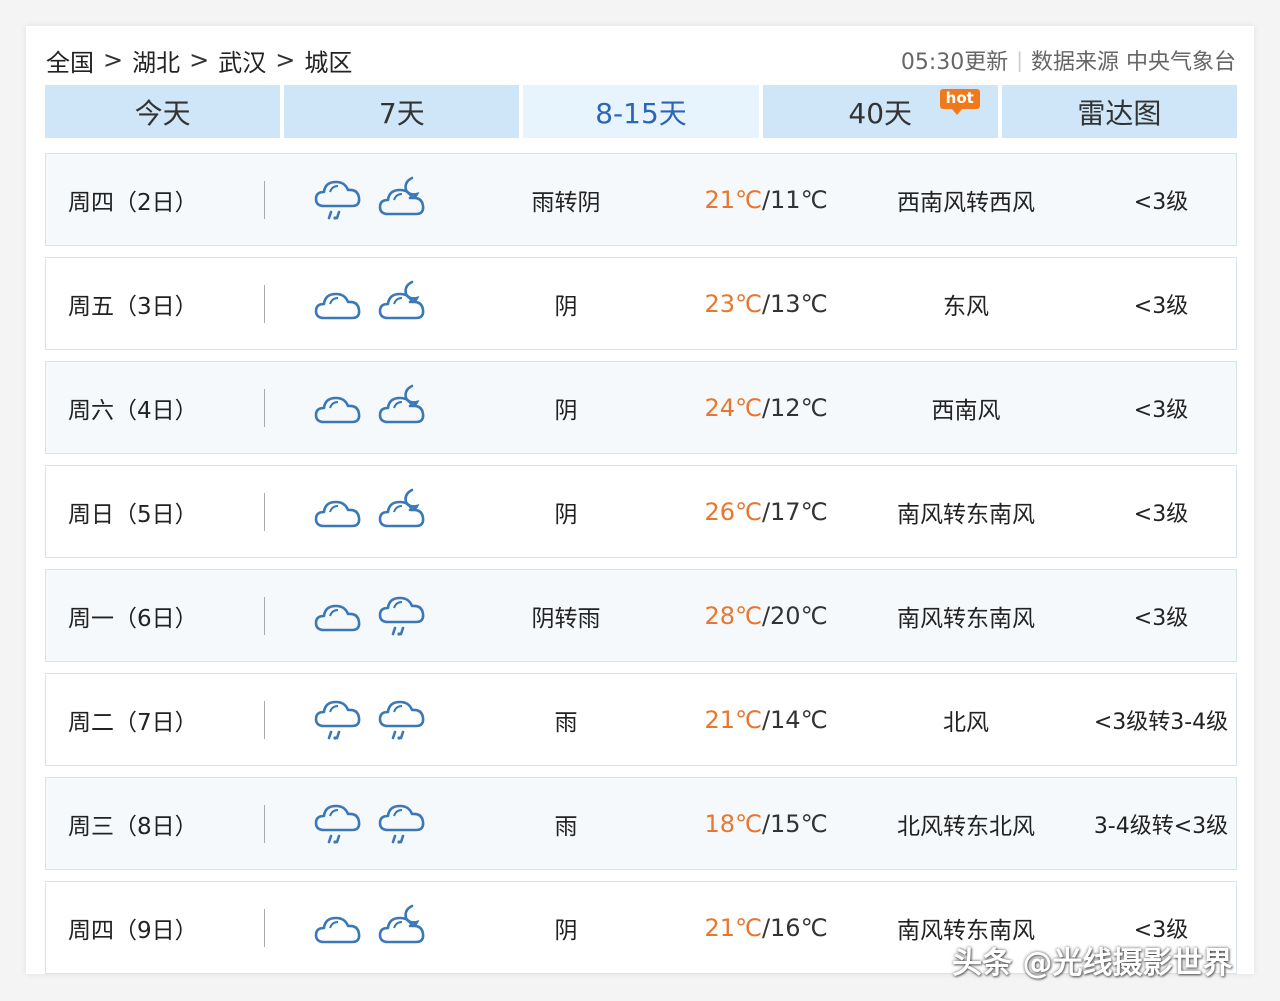 Image resolution: width=1280 pixels, height=1001 pixels. I want to click on wind-direction: 北风, so click(966, 722).